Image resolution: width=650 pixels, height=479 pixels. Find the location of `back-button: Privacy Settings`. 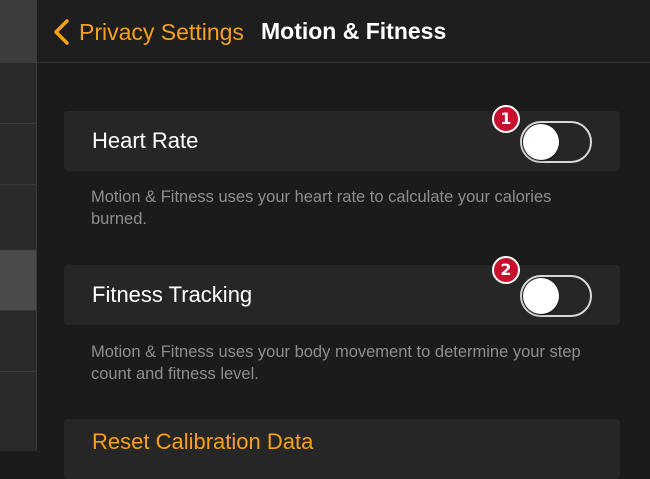

back-button: Privacy Settings is located at coordinates (147, 32).